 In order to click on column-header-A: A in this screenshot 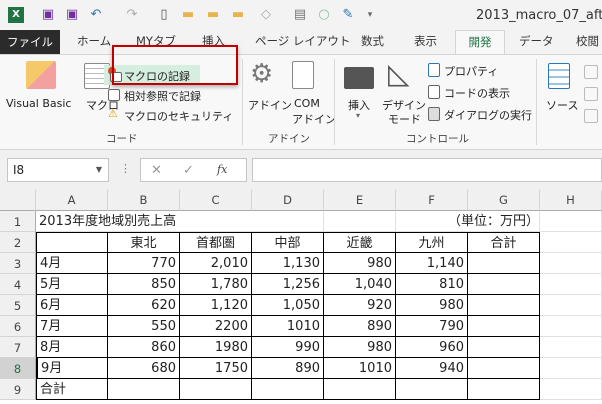, I will do `click(72, 200)`.